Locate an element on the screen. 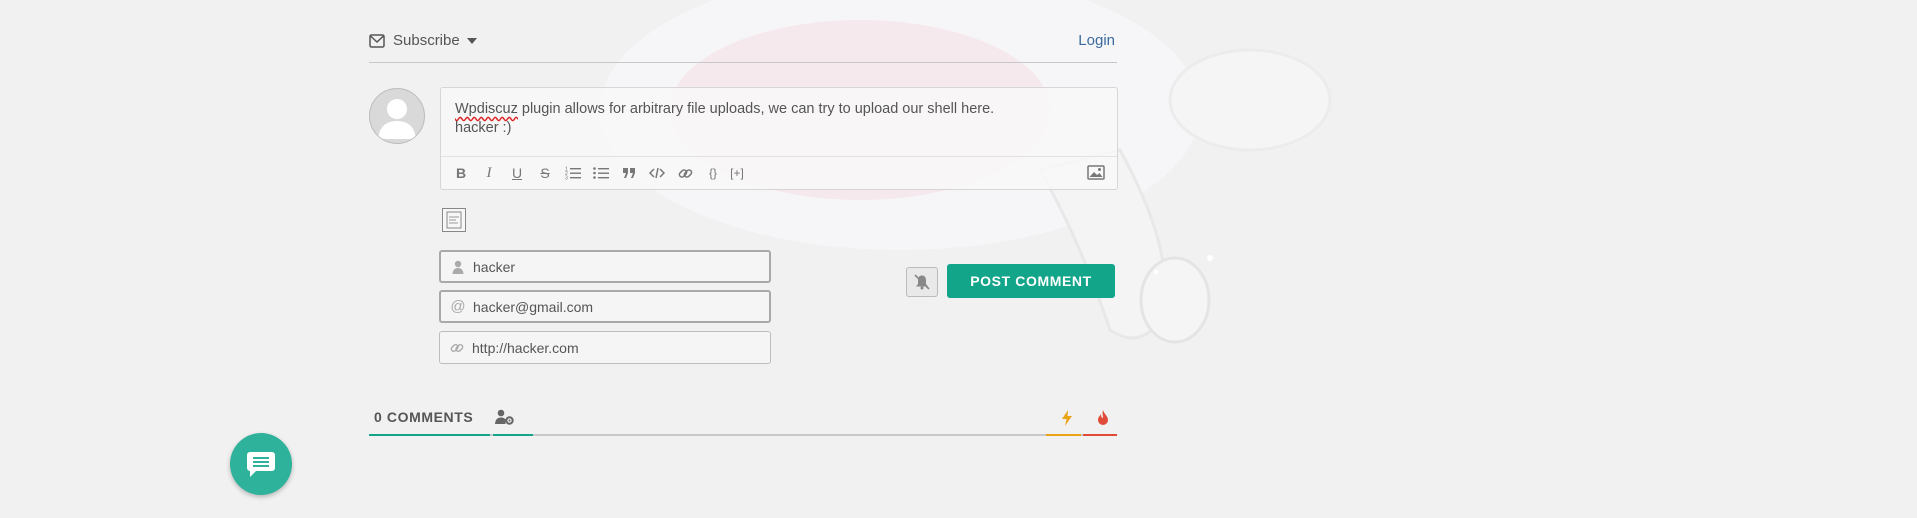  login-link: Login is located at coordinates (1096, 40).